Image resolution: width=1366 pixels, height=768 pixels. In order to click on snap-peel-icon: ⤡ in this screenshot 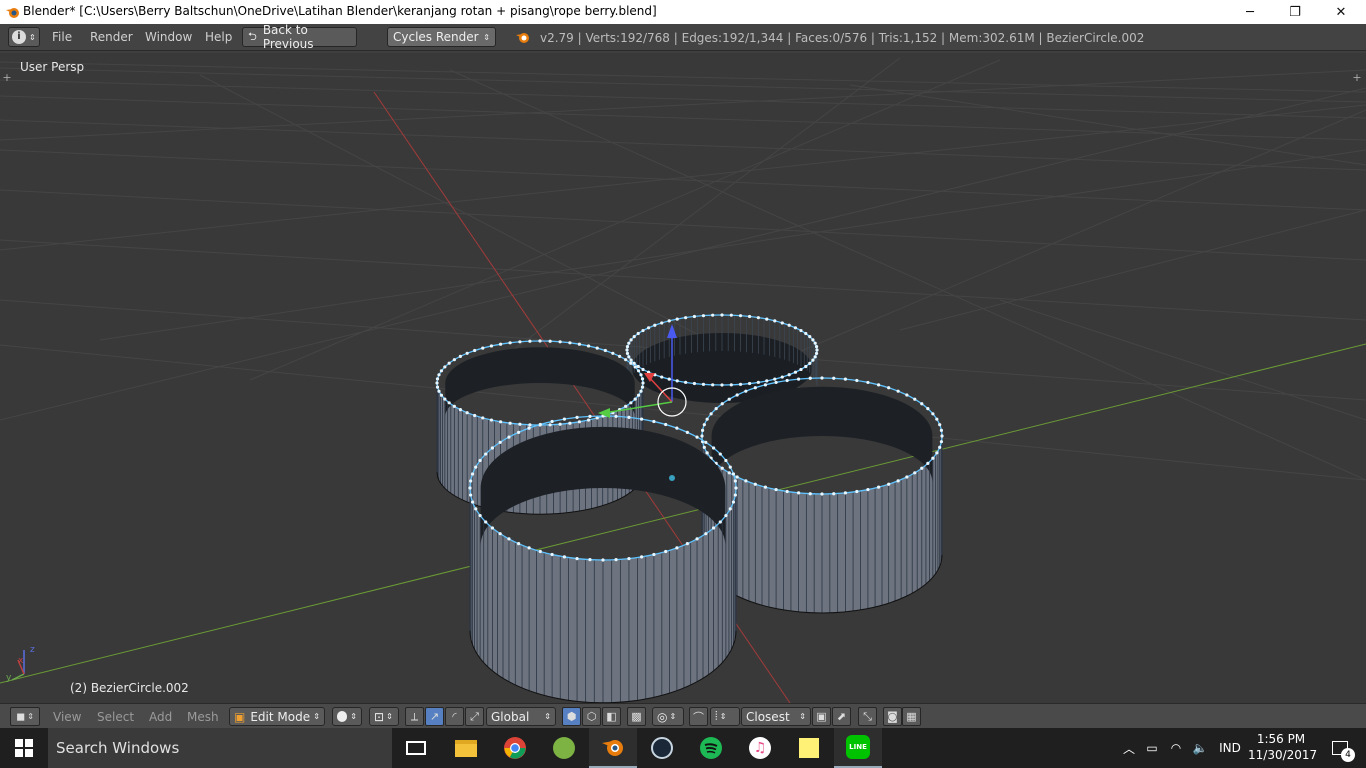, I will do `click(867, 716)`.